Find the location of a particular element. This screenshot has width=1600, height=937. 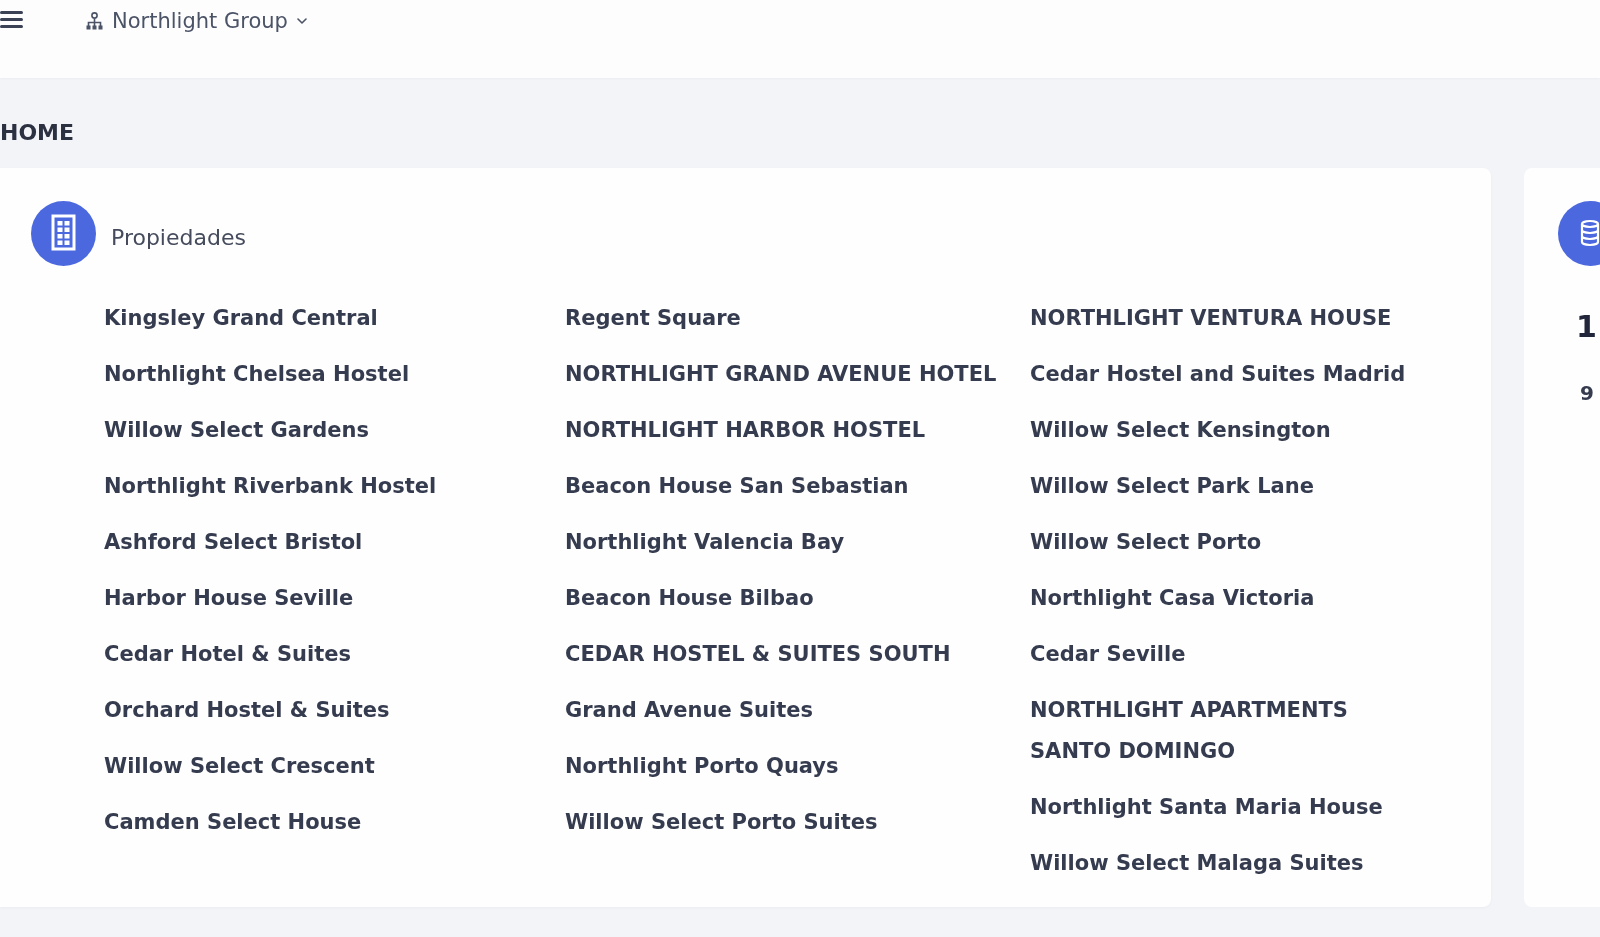

property-link: Camden Select House is located at coordinates (233, 822).